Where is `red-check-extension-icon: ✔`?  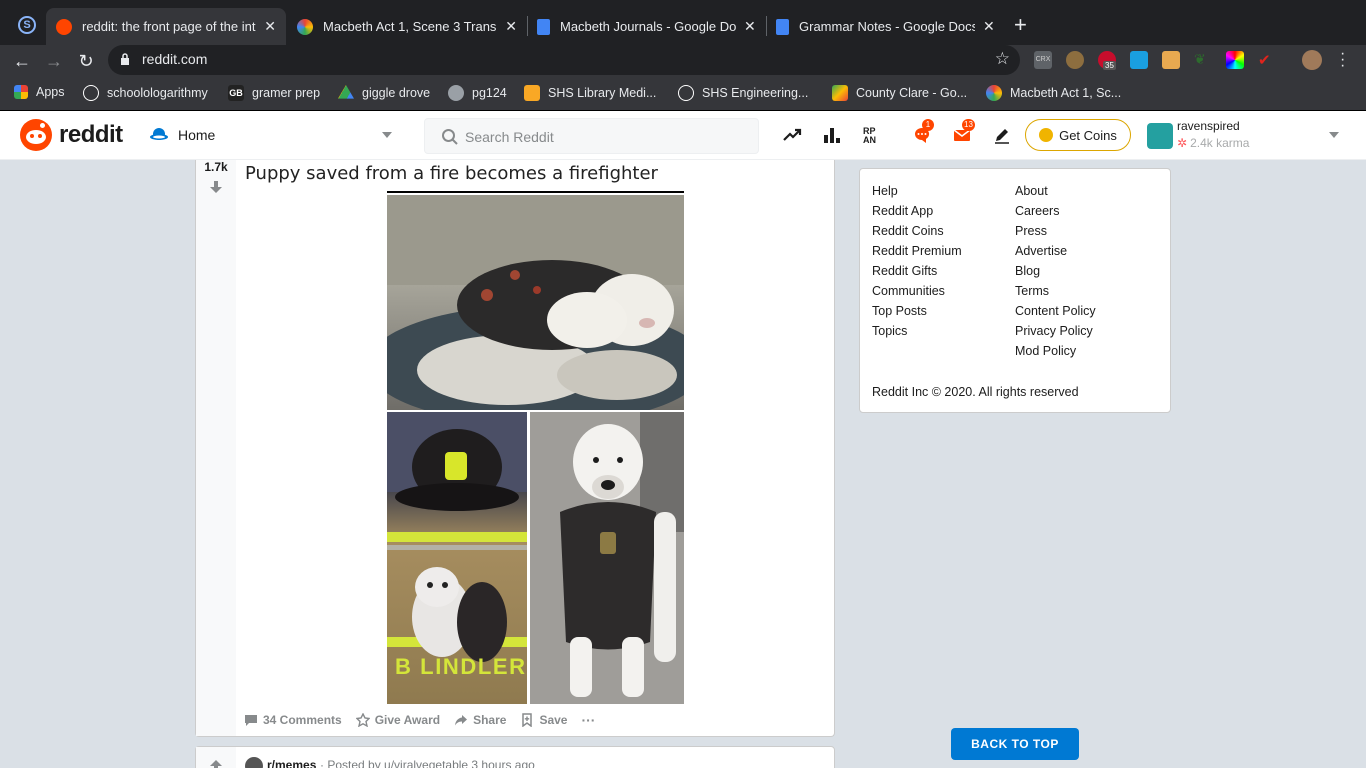
red-check-extension-icon: ✔ is located at coordinates (1267, 60).